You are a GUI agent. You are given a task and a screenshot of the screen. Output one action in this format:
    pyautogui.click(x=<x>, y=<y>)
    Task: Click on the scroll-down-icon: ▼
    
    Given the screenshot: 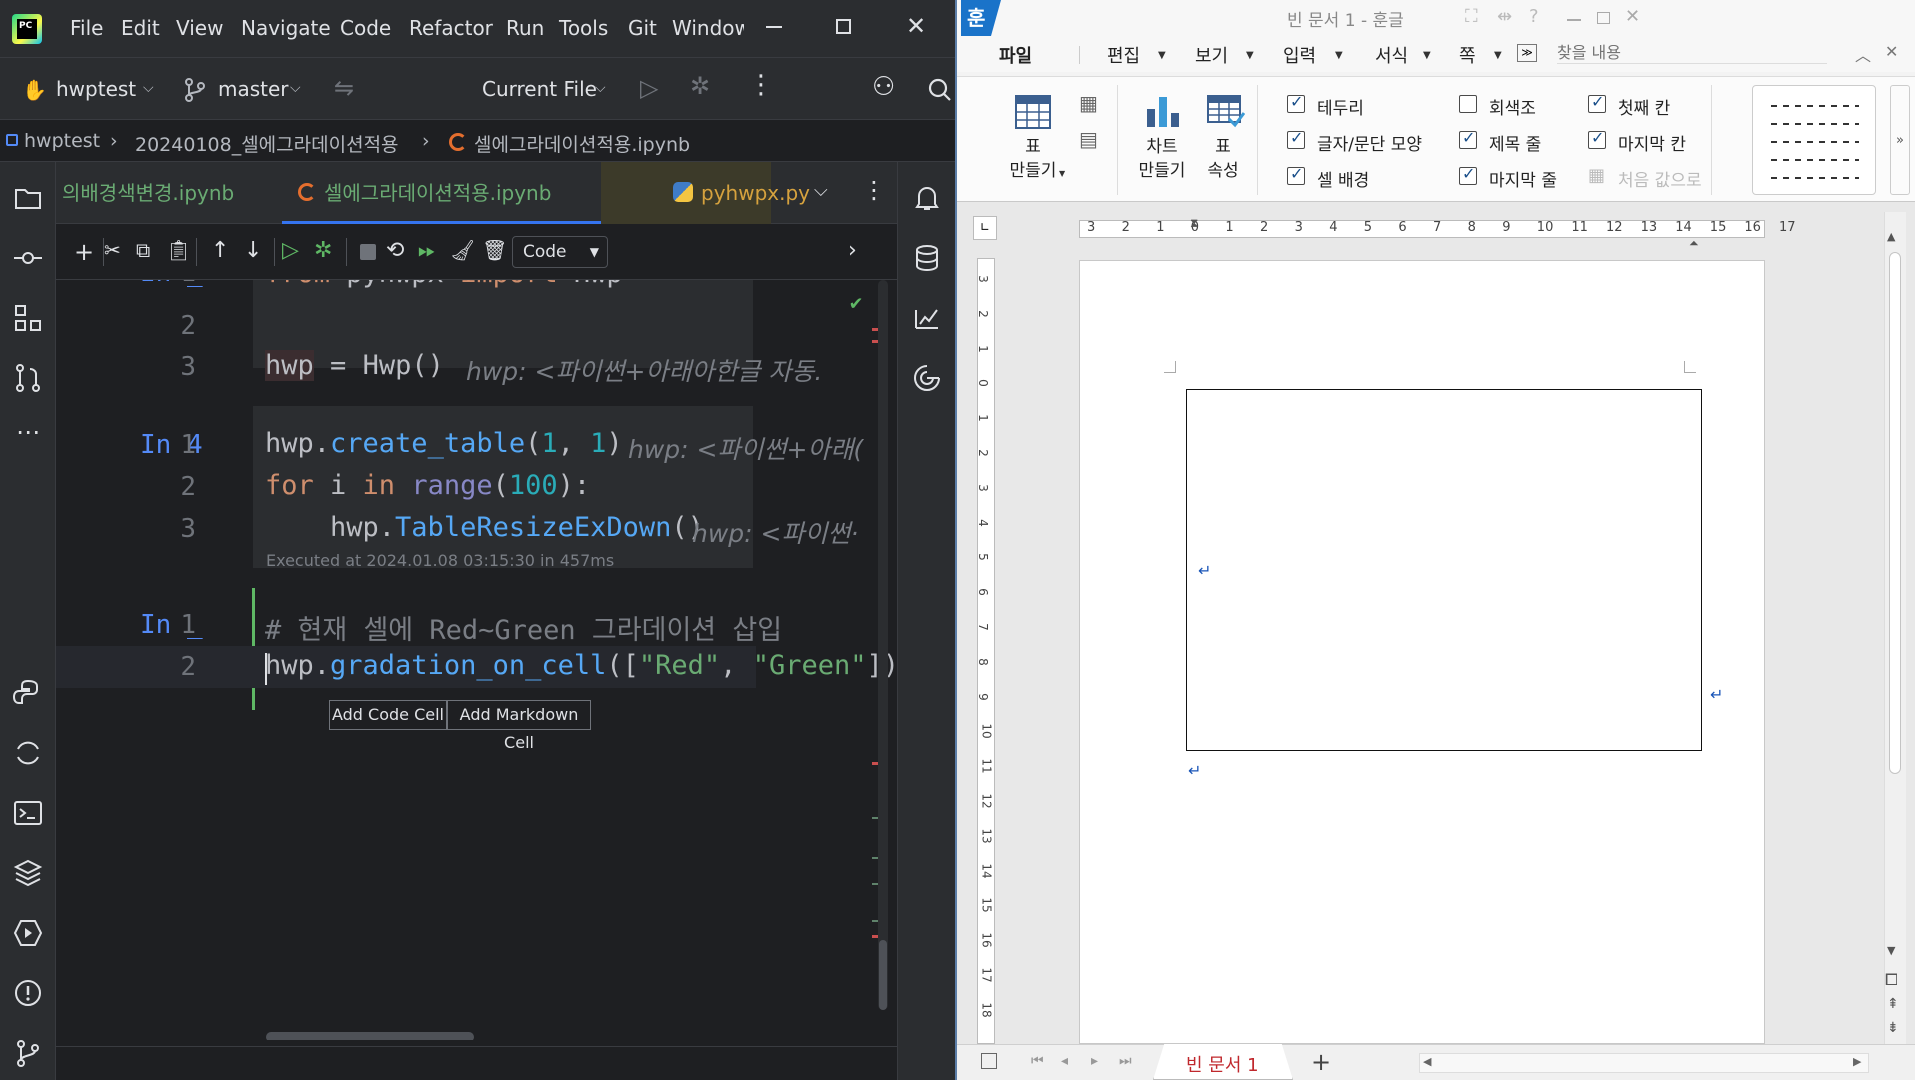 What is the action you would take?
    pyautogui.click(x=1891, y=950)
    